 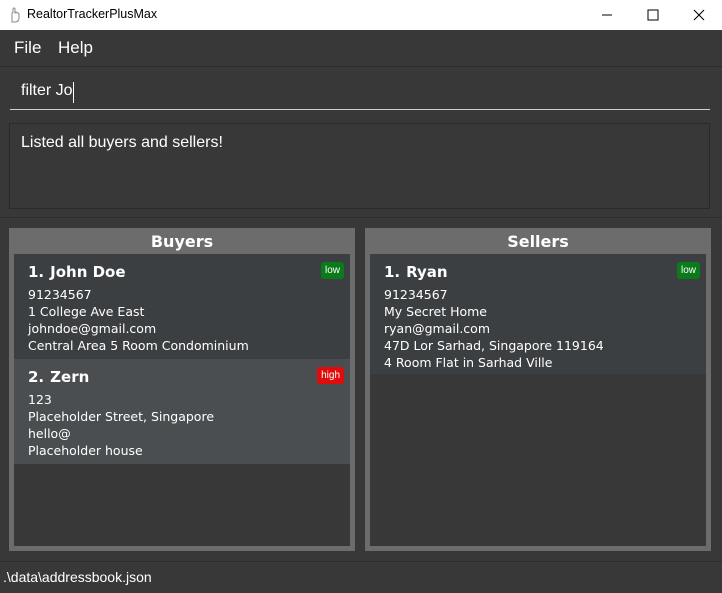 What do you see at coordinates (182, 241) in the screenshot?
I see `buyers-header: Buyers` at bounding box center [182, 241].